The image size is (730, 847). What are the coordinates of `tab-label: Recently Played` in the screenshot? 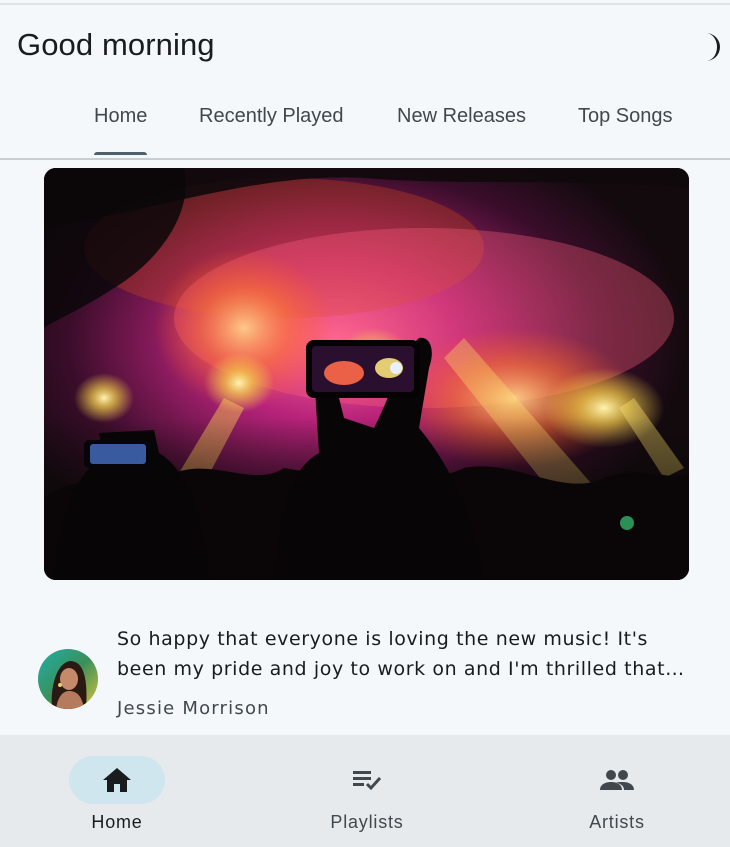 It's located at (271, 116).